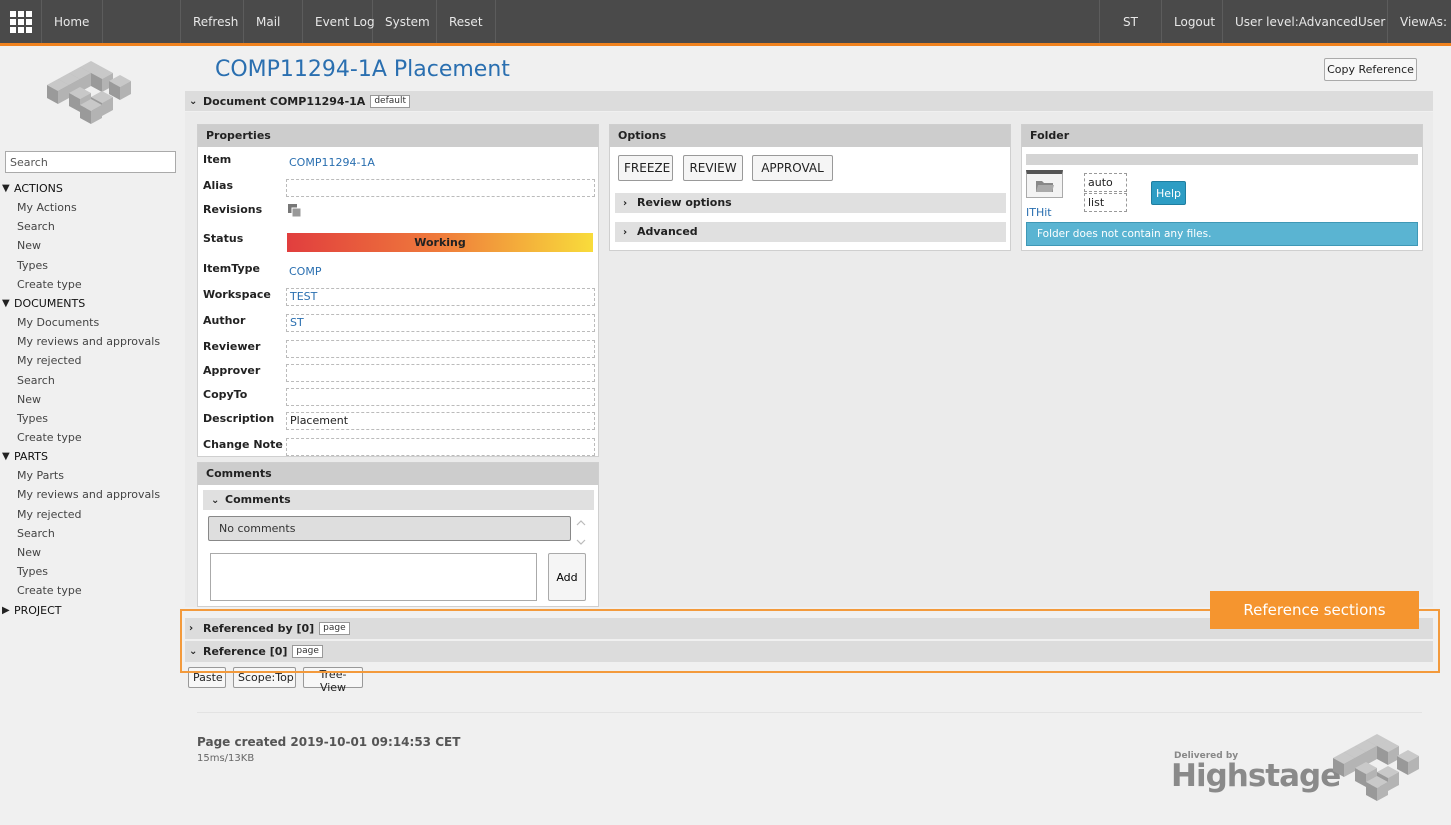 The width and height of the screenshot is (1451, 825). What do you see at coordinates (373, 577) in the screenshot?
I see `comment-input` at bounding box center [373, 577].